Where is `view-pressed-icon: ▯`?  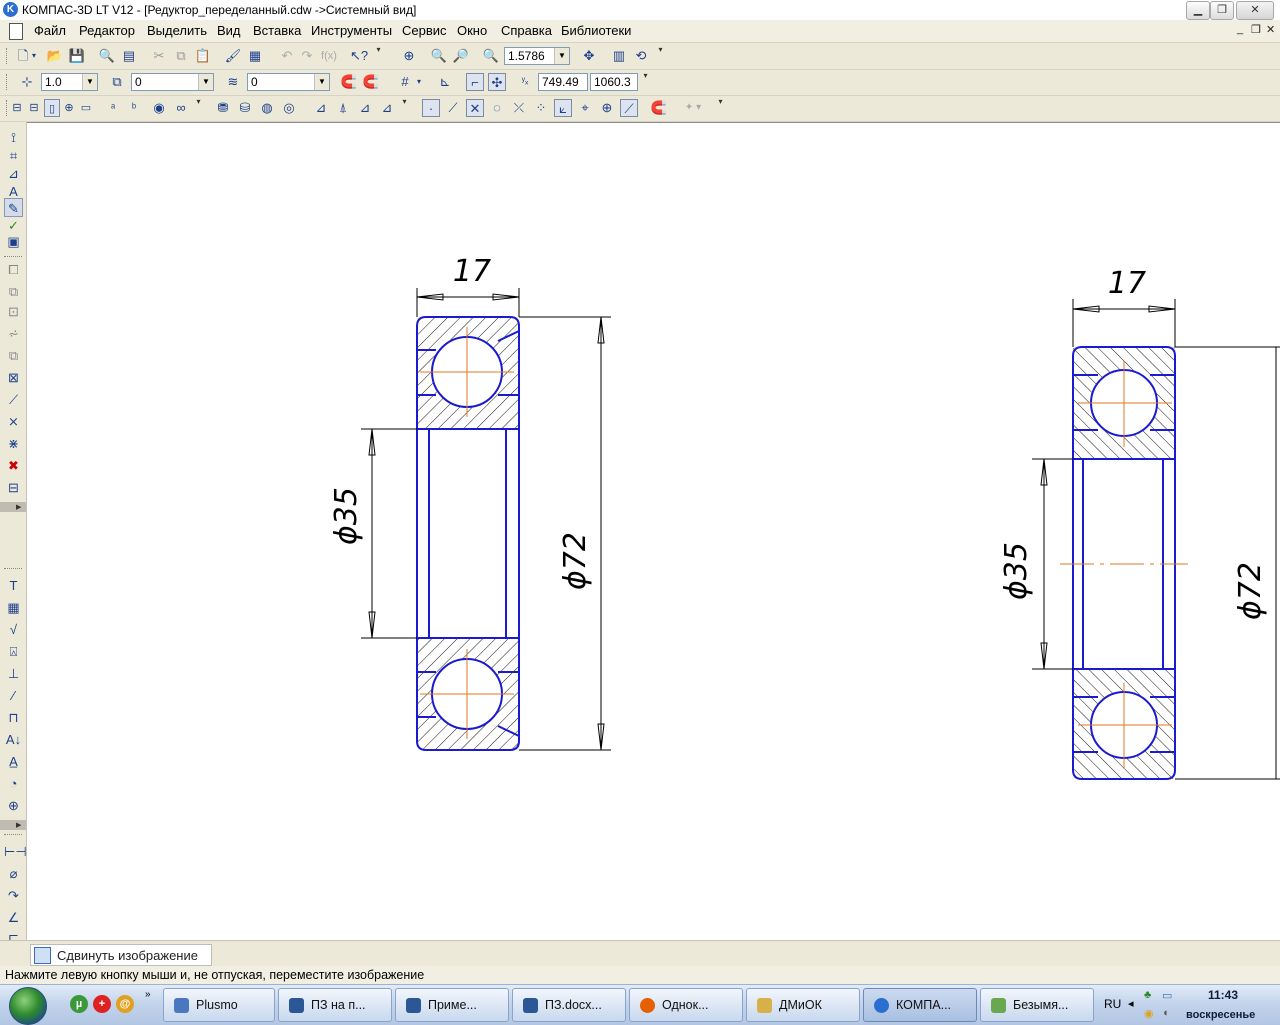
view-pressed-icon: ▯ is located at coordinates (52, 108).